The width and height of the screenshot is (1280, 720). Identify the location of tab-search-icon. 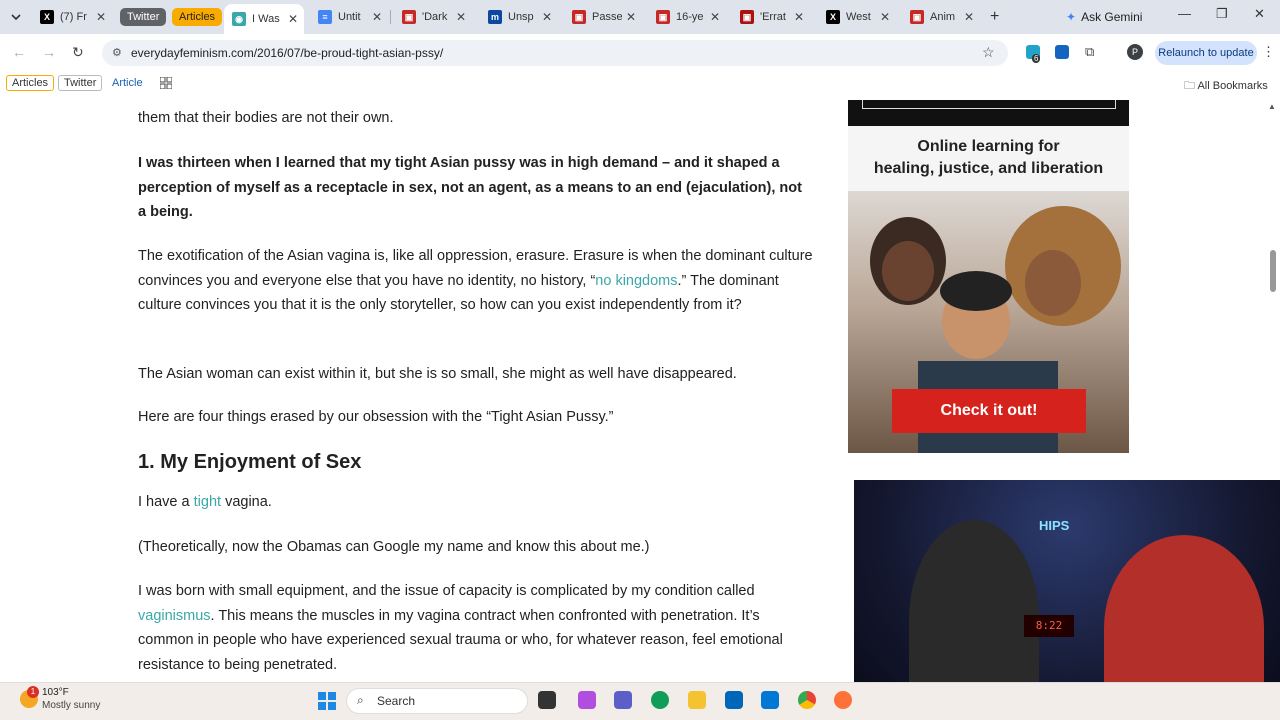
(16, 17).